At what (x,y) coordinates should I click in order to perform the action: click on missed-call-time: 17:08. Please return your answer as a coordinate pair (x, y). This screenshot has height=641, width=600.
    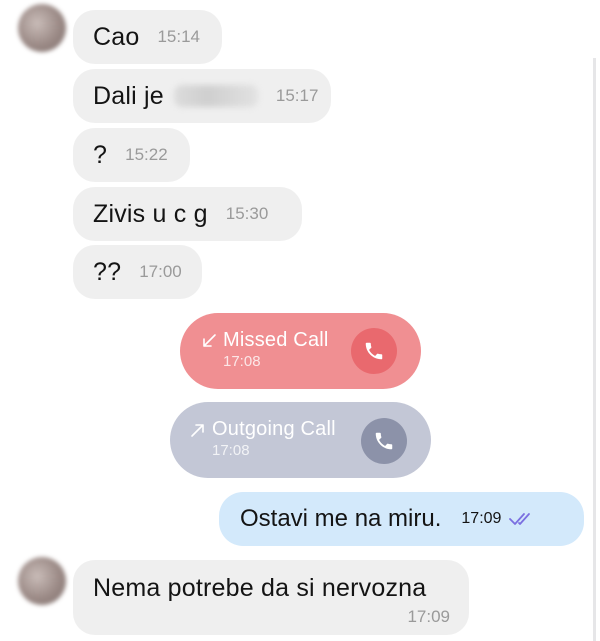
    Looking at the image, I should click on (242, 361).